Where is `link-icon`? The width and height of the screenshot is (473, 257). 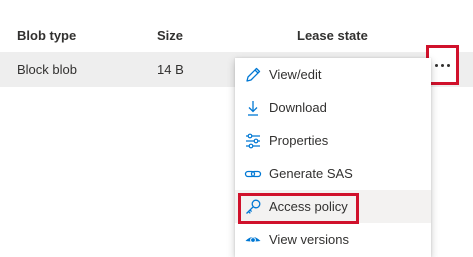 link-icon is located at coordinates (253, 173).